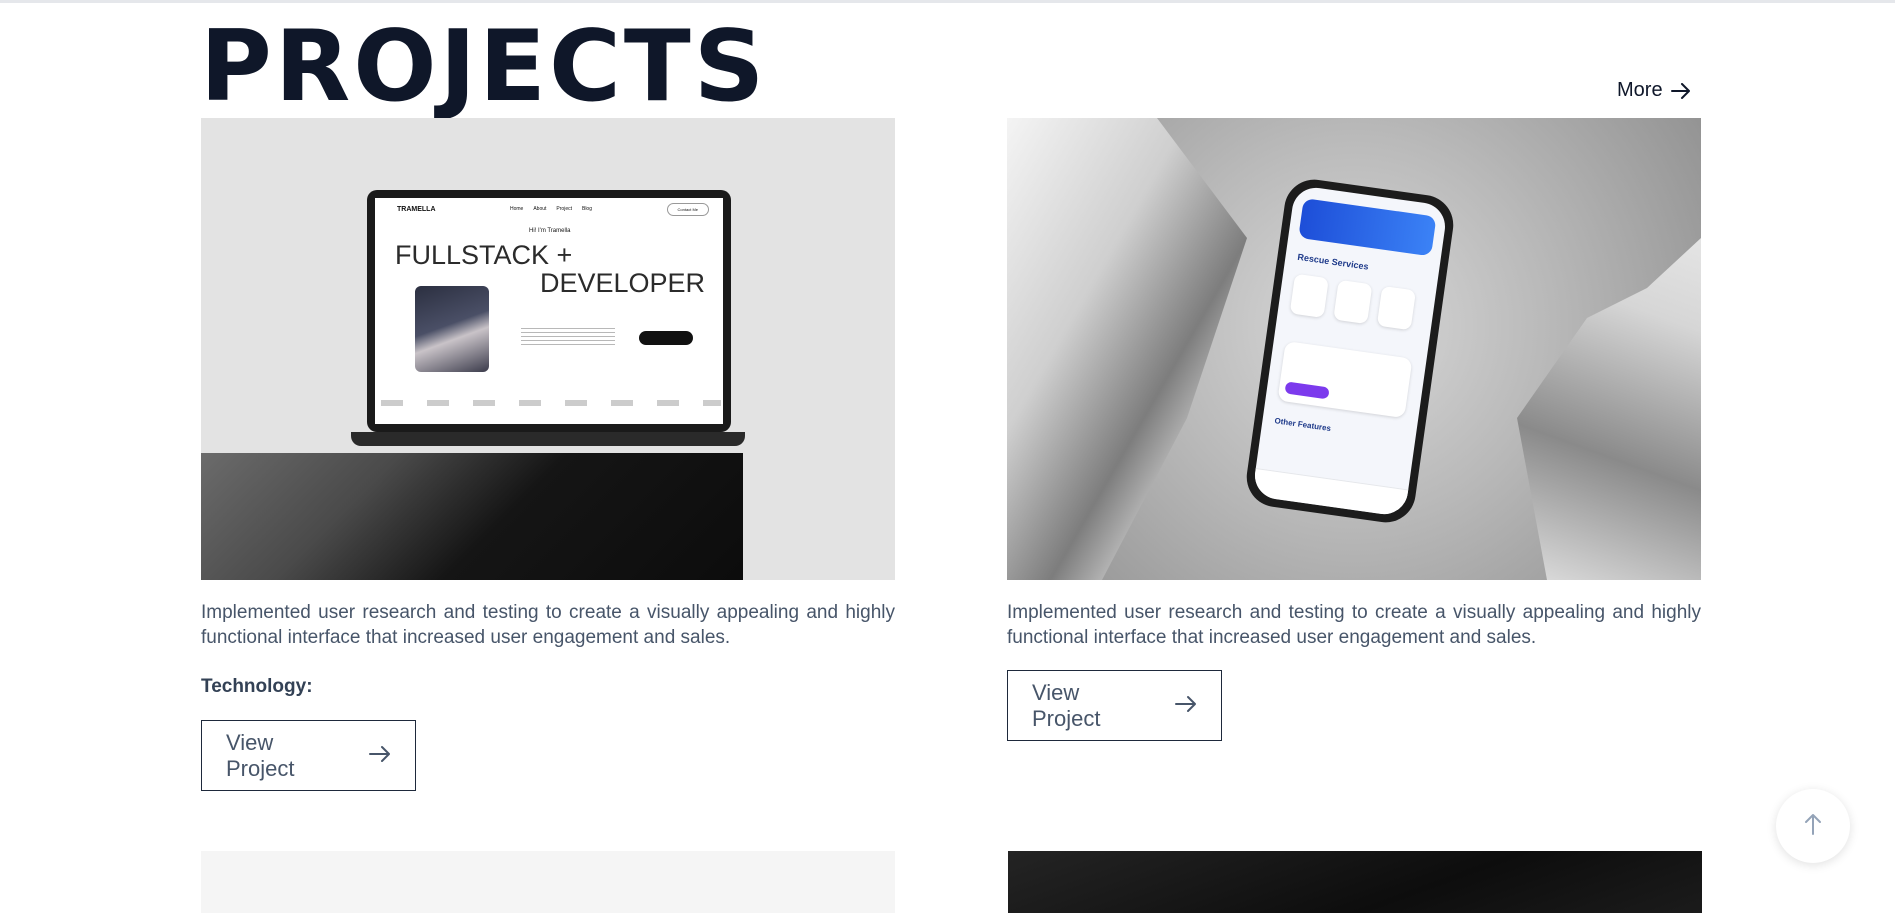  What do you see at coordinates (484, 67) in the screenshot?
I see `section-title: PROJECTS` at bounding box center [484, 67].